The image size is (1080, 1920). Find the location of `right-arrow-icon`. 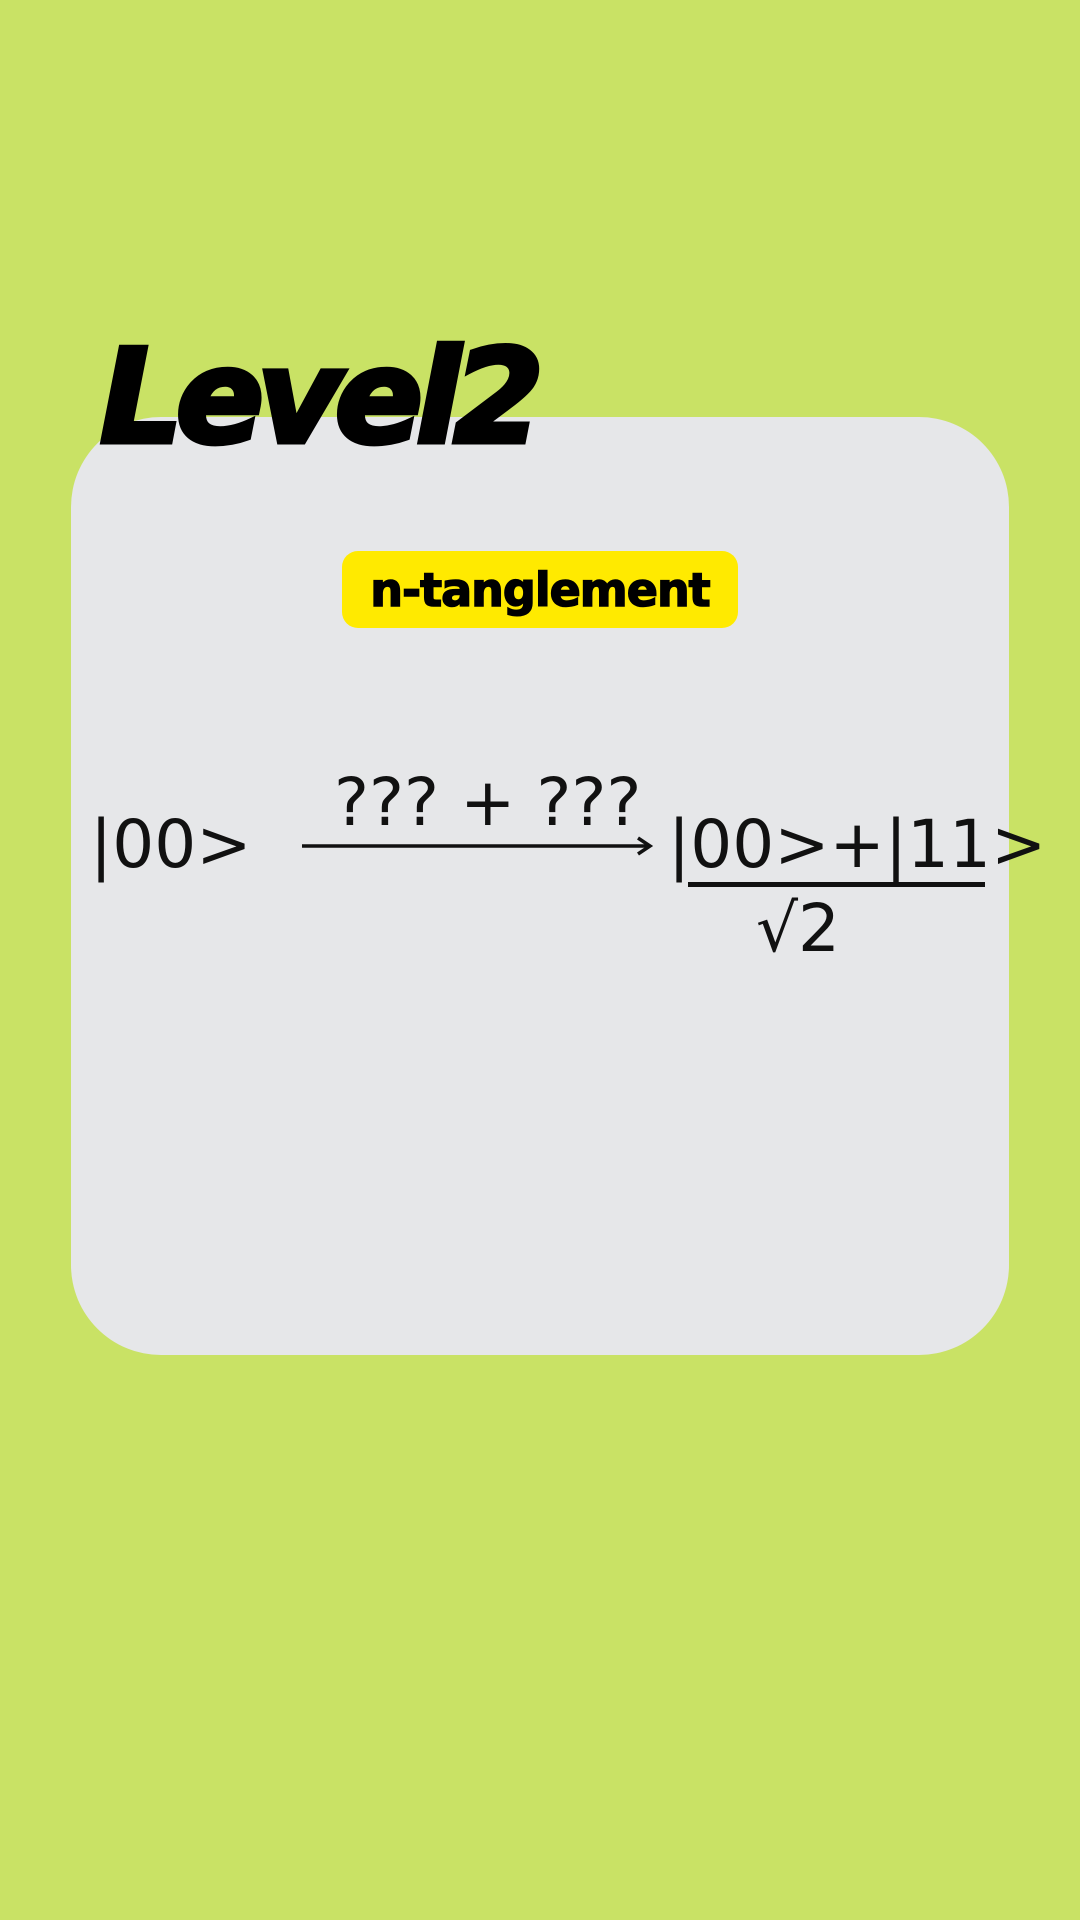

right-arrow-icon is located at coordinates (478, 846).